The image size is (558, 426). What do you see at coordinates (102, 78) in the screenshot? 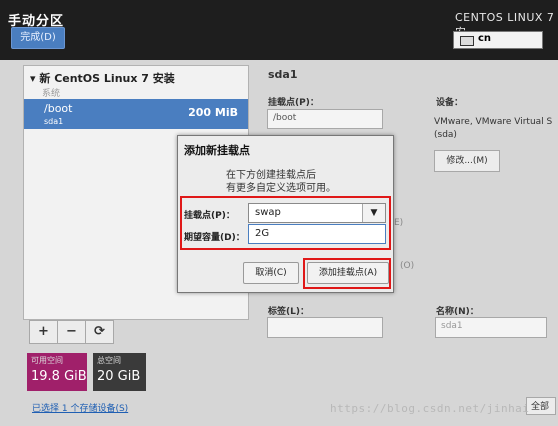
I see `install-tree-title: ▾ 新 CentOS Linux 7 安装` at bounding box center [102, 78].